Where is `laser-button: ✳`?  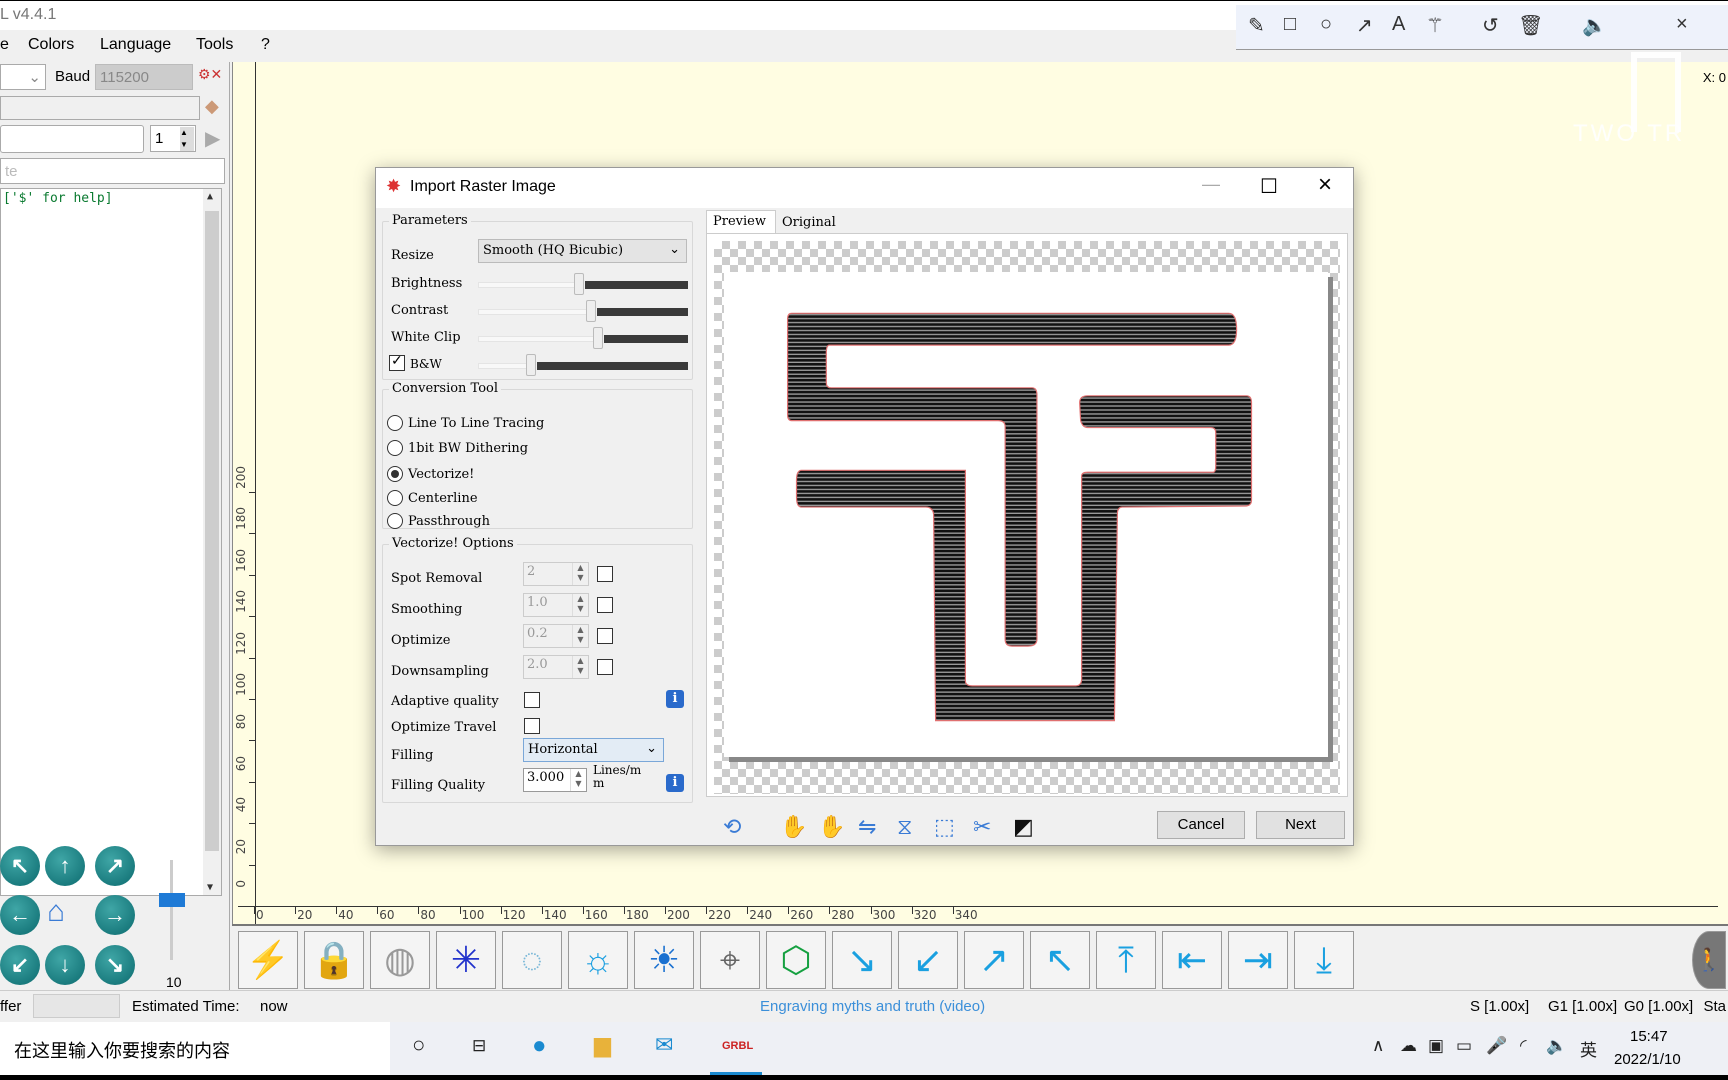
laser-button: ✳ is located at coordinates (466, 960).